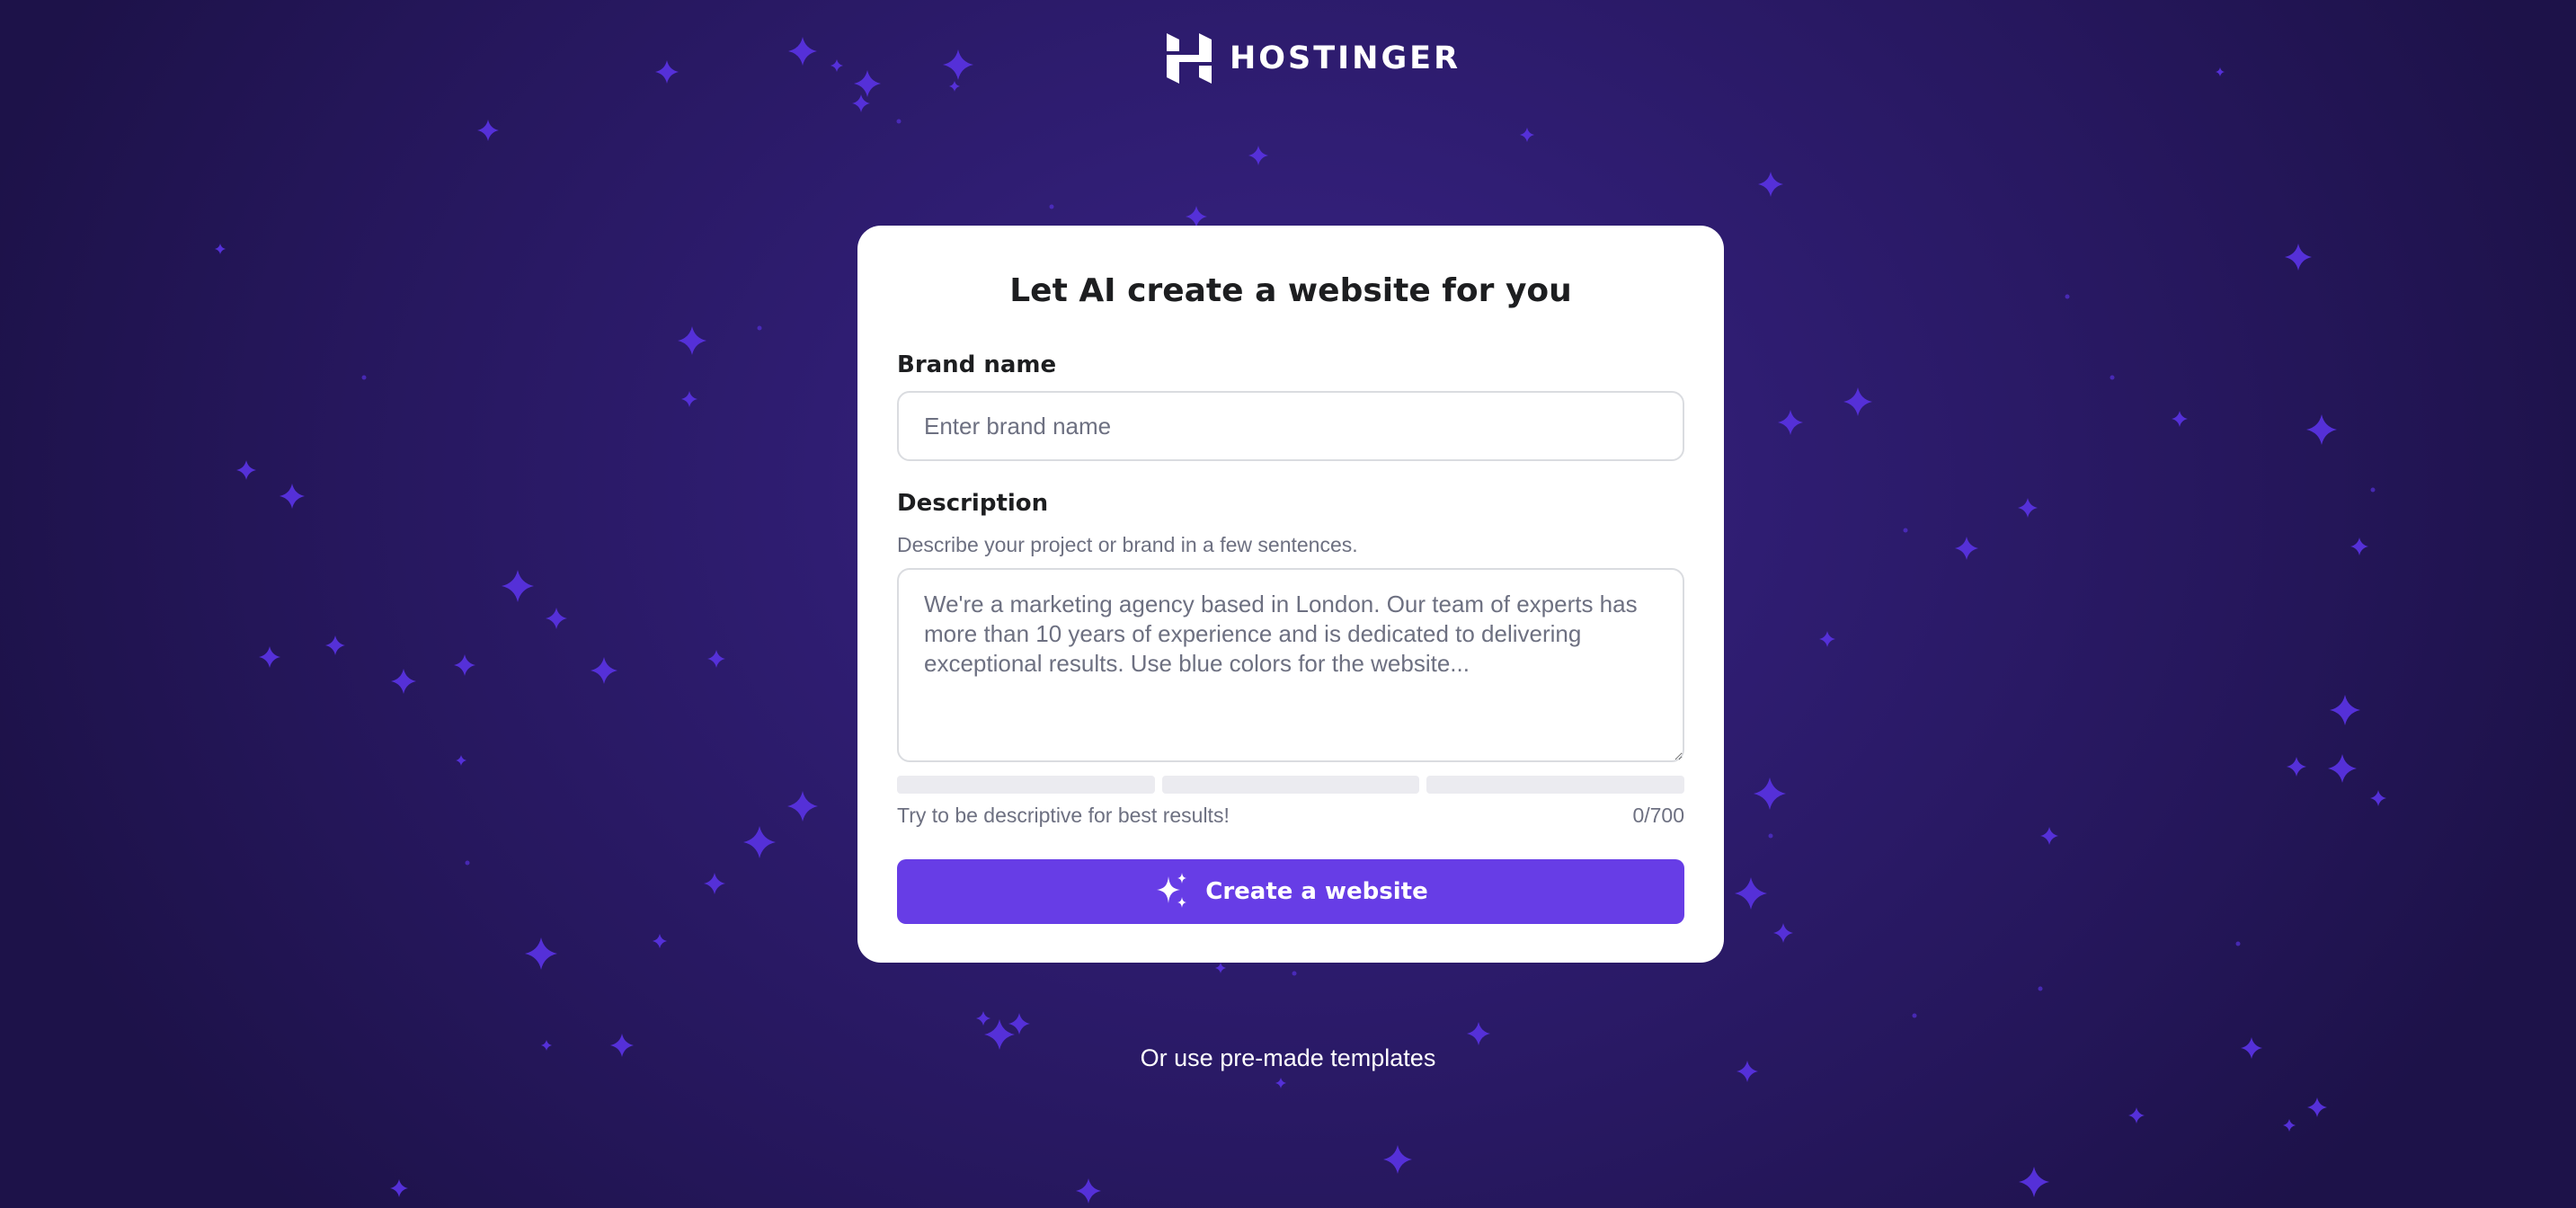 The width and height of the screenshot is (2576, 1208). What do you see at coordinates (973, 503) in the screenshot?
I see `description-label: Description` at bounding box center [973, 503].